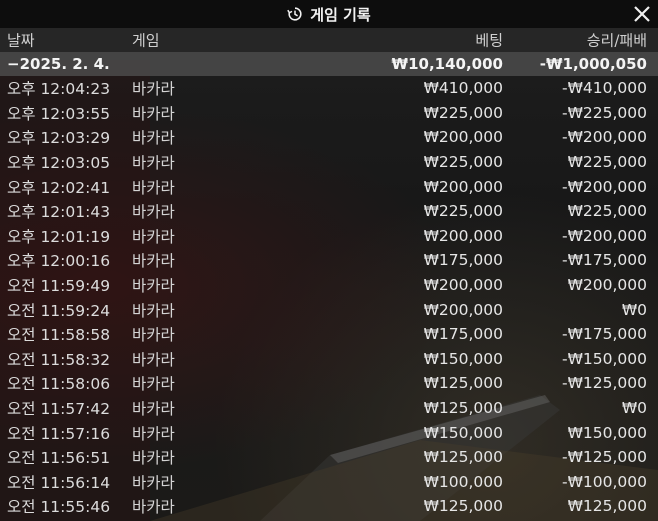 The image size is (658, 521). I want to click on history-icon, so click(295, 14).